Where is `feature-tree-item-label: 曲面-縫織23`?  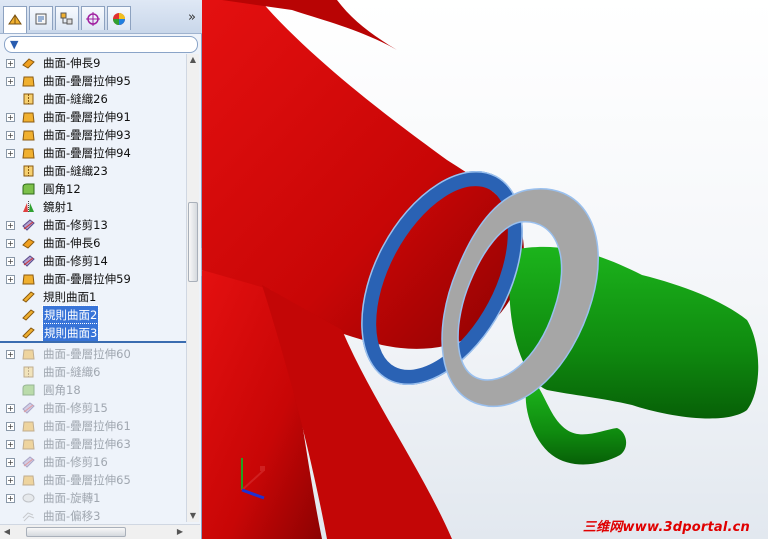 feature-tree-item-label: 曲面-縫織23 is located at coordinates (75, 171).